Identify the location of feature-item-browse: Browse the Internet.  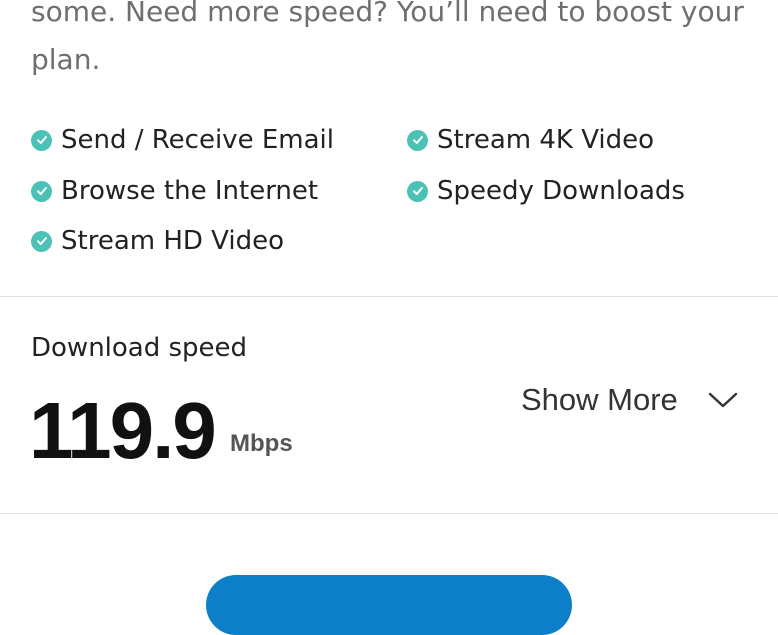
(174, 191).